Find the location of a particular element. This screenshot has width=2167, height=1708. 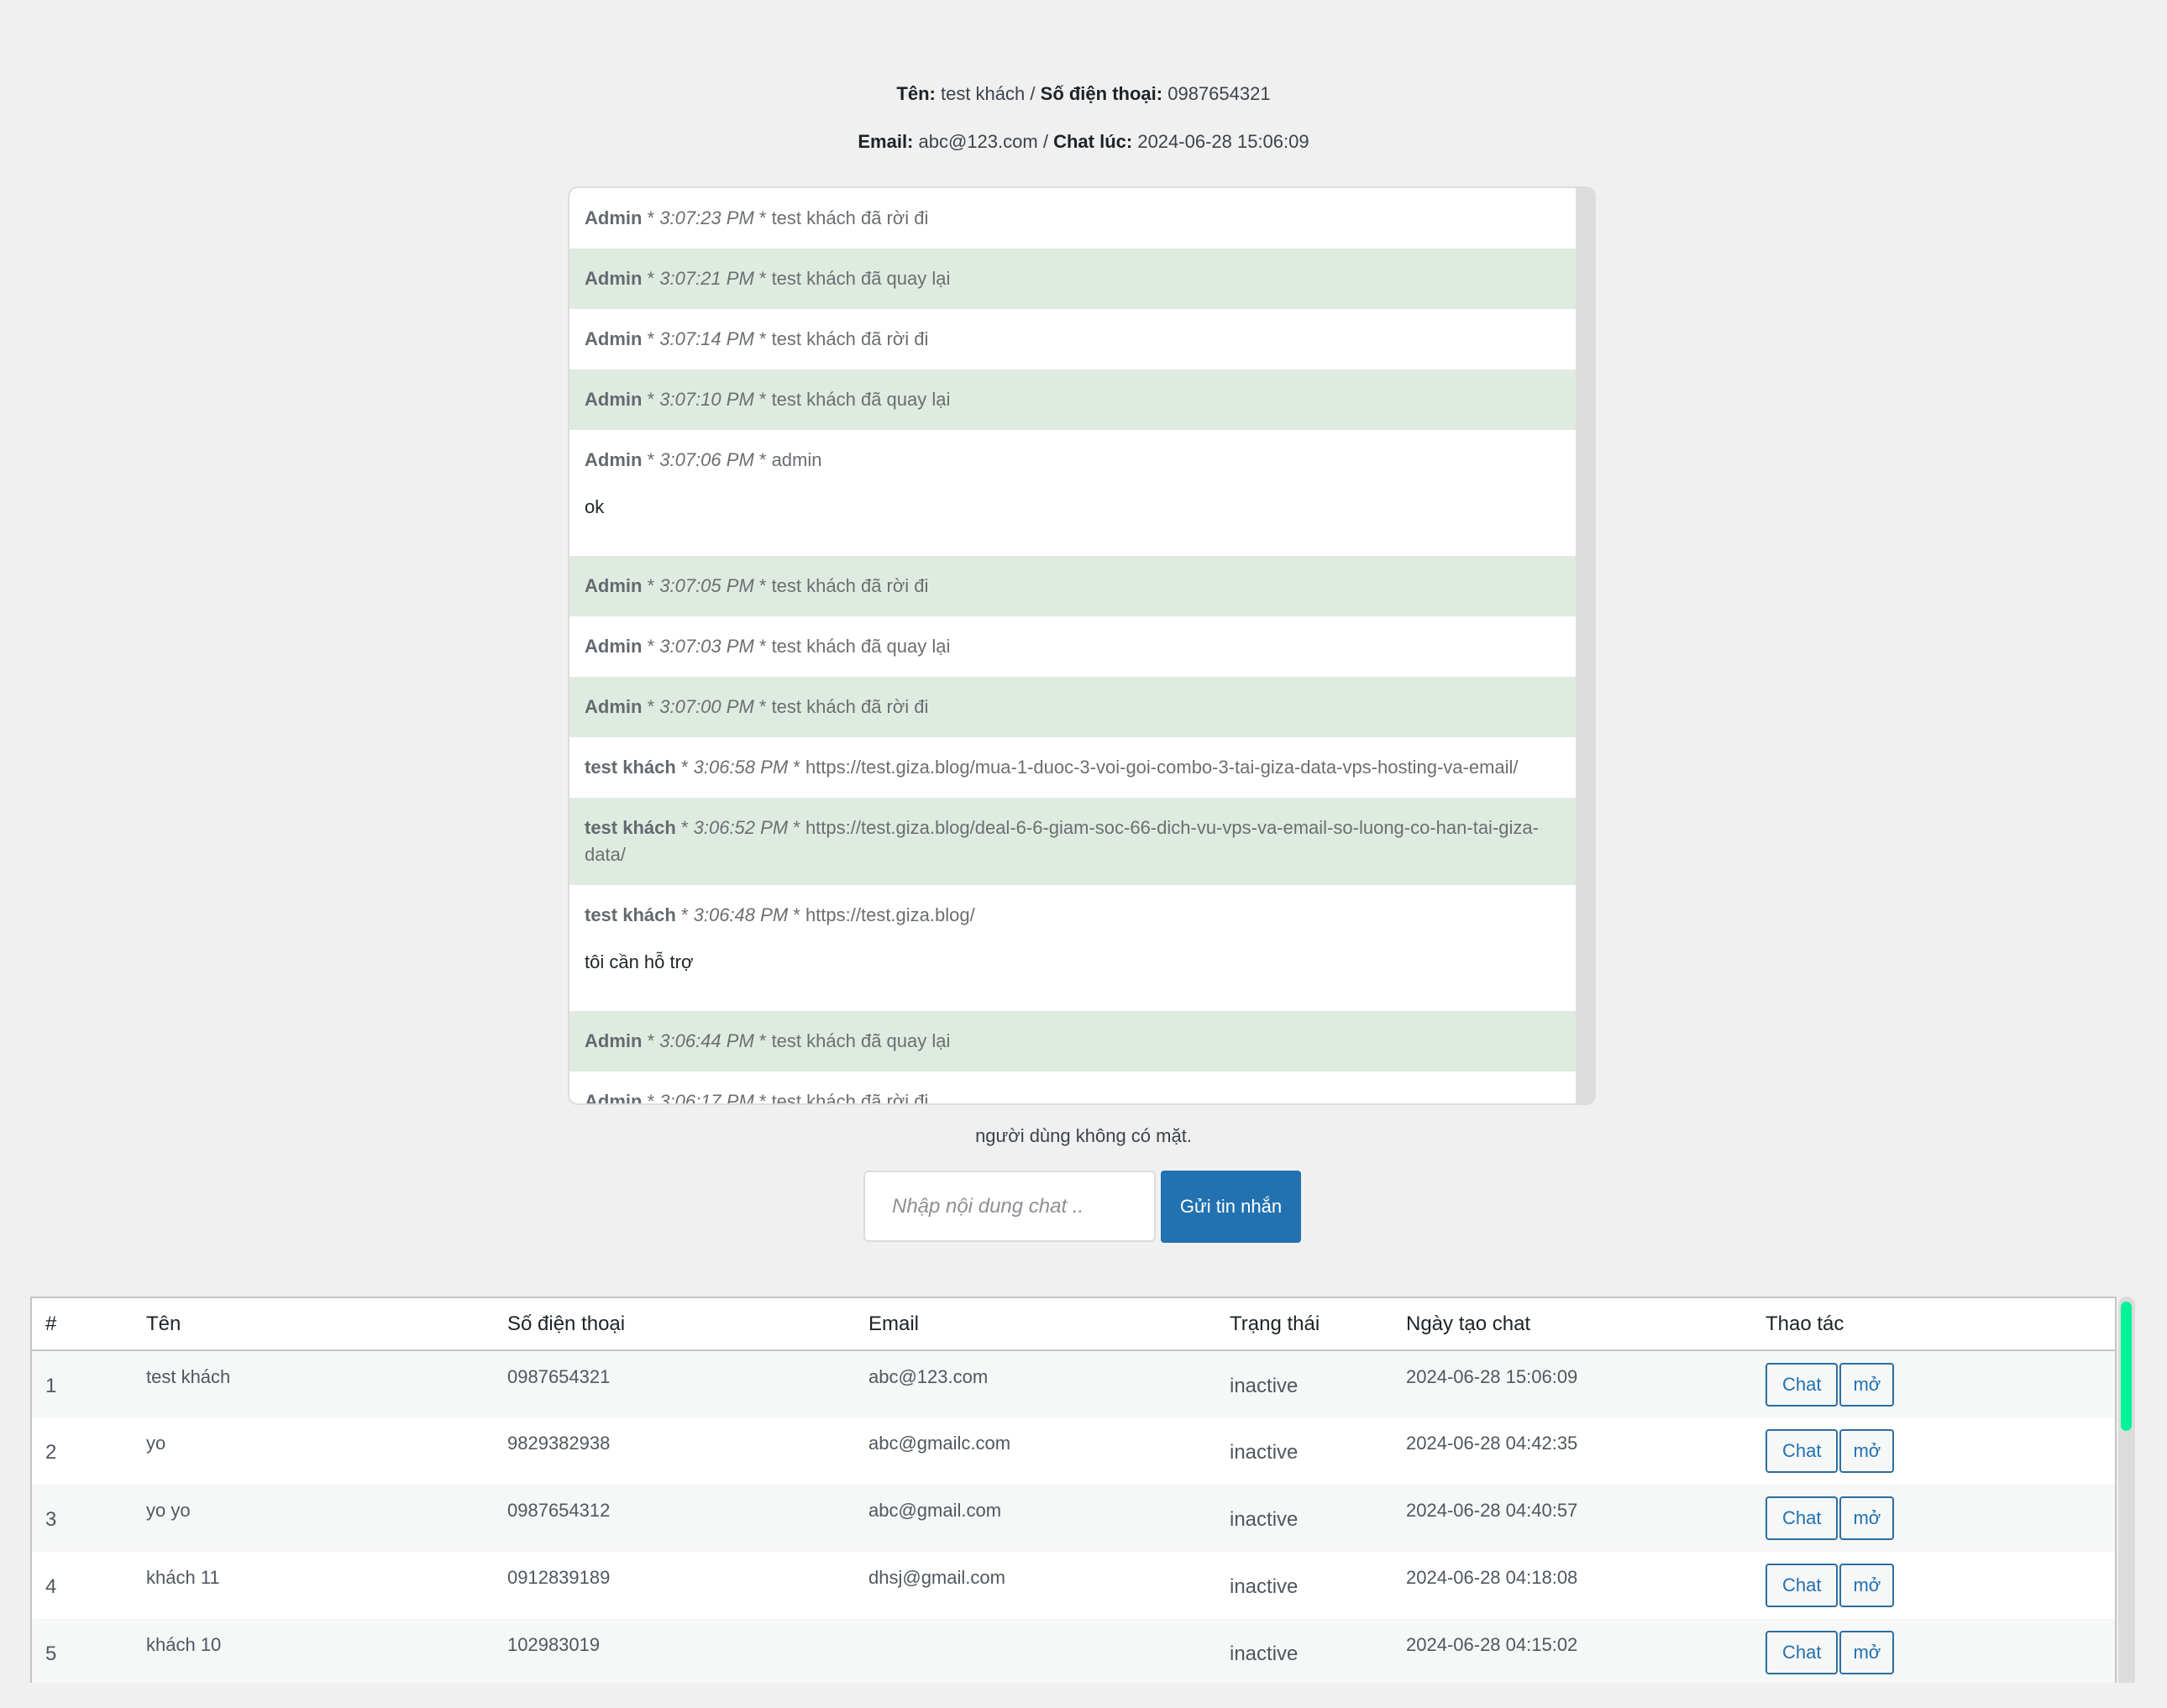

row-email: abc@123.com is located at coordinates (1035, 1383).